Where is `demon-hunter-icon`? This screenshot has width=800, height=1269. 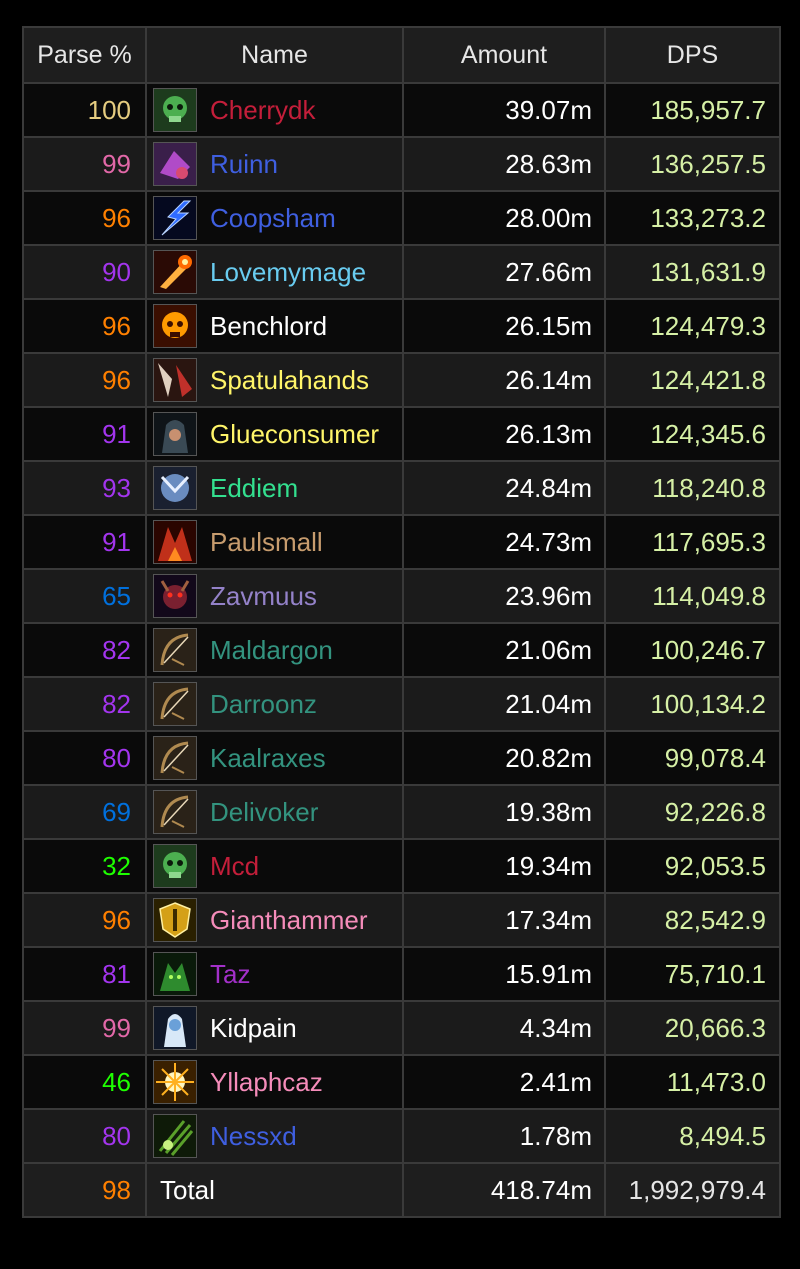
demon-hunter-icon is located at coordinates (175, 974).